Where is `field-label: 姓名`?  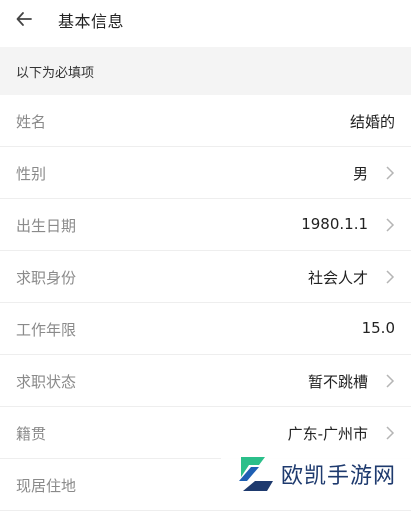 field-label: 姓名 is located at coordinates (31, 122).